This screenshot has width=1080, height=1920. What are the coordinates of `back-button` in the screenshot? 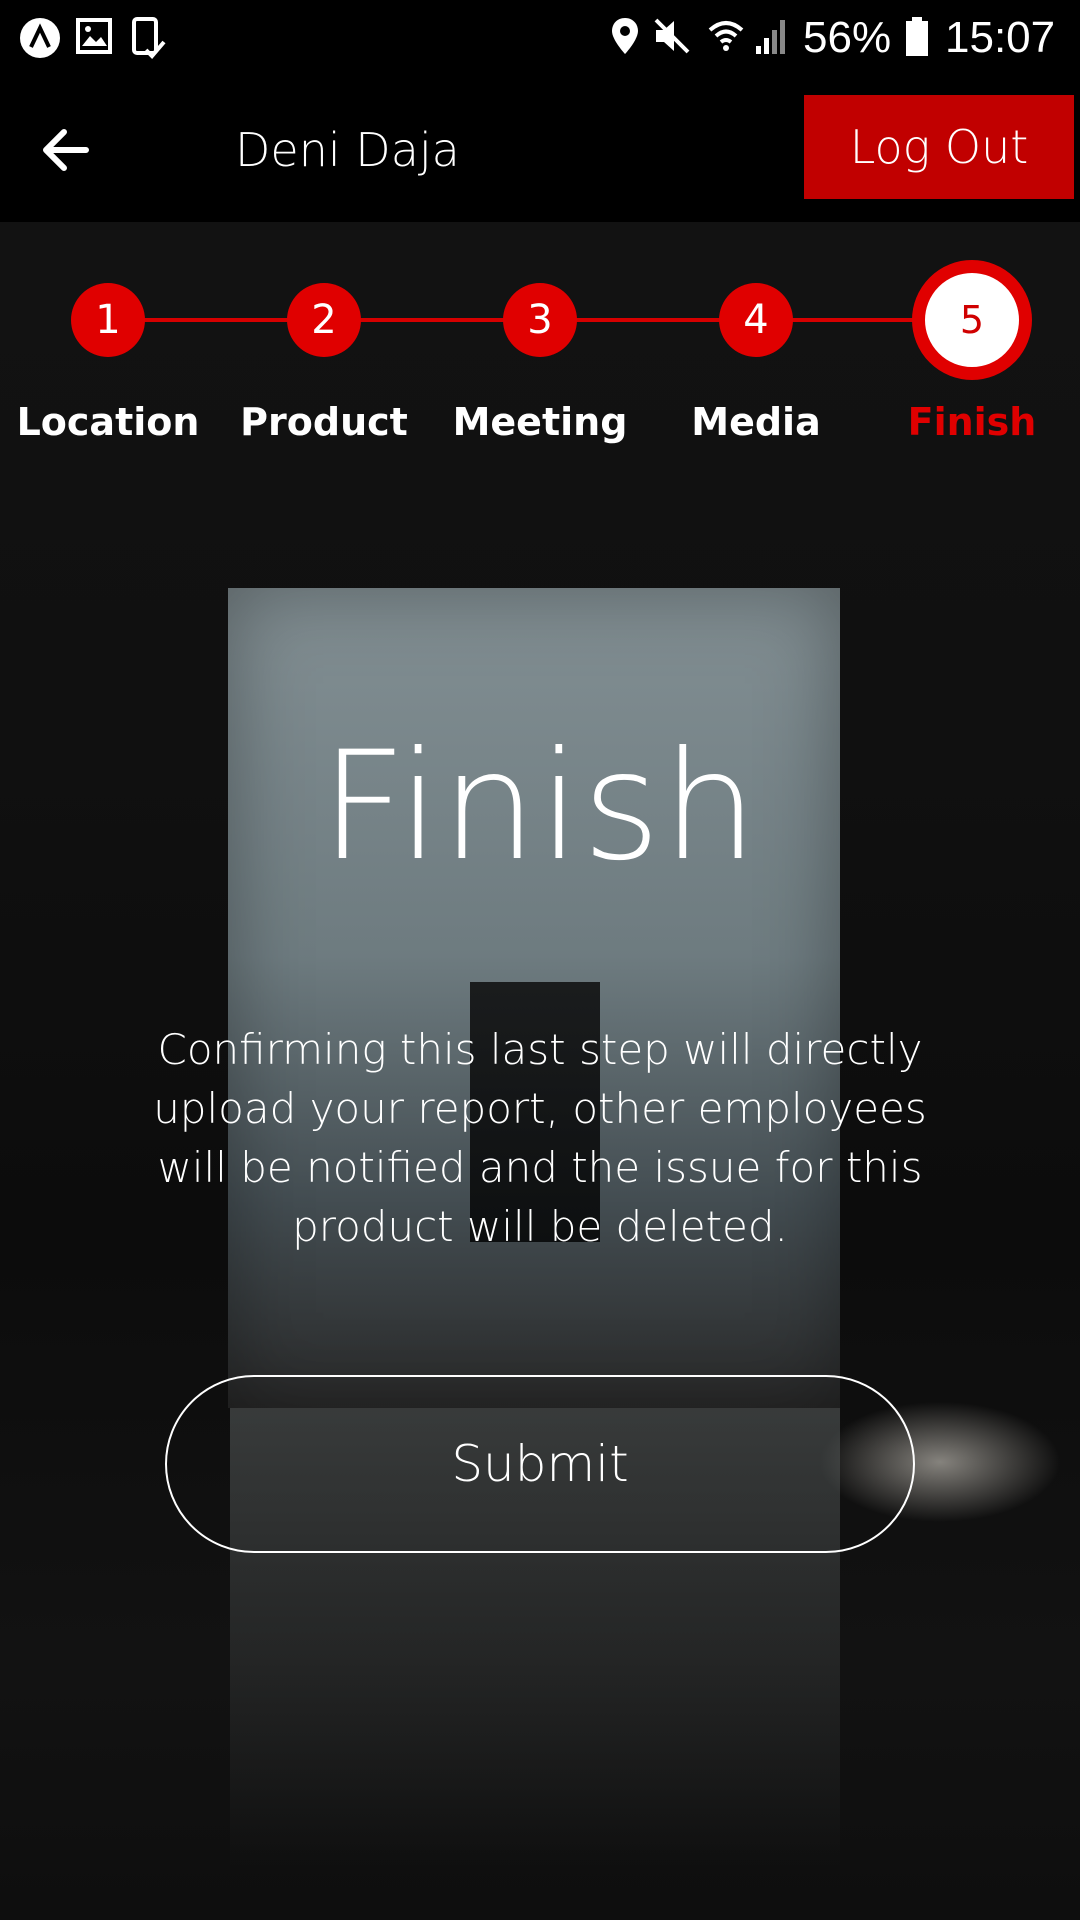 It's located at (66, 150).